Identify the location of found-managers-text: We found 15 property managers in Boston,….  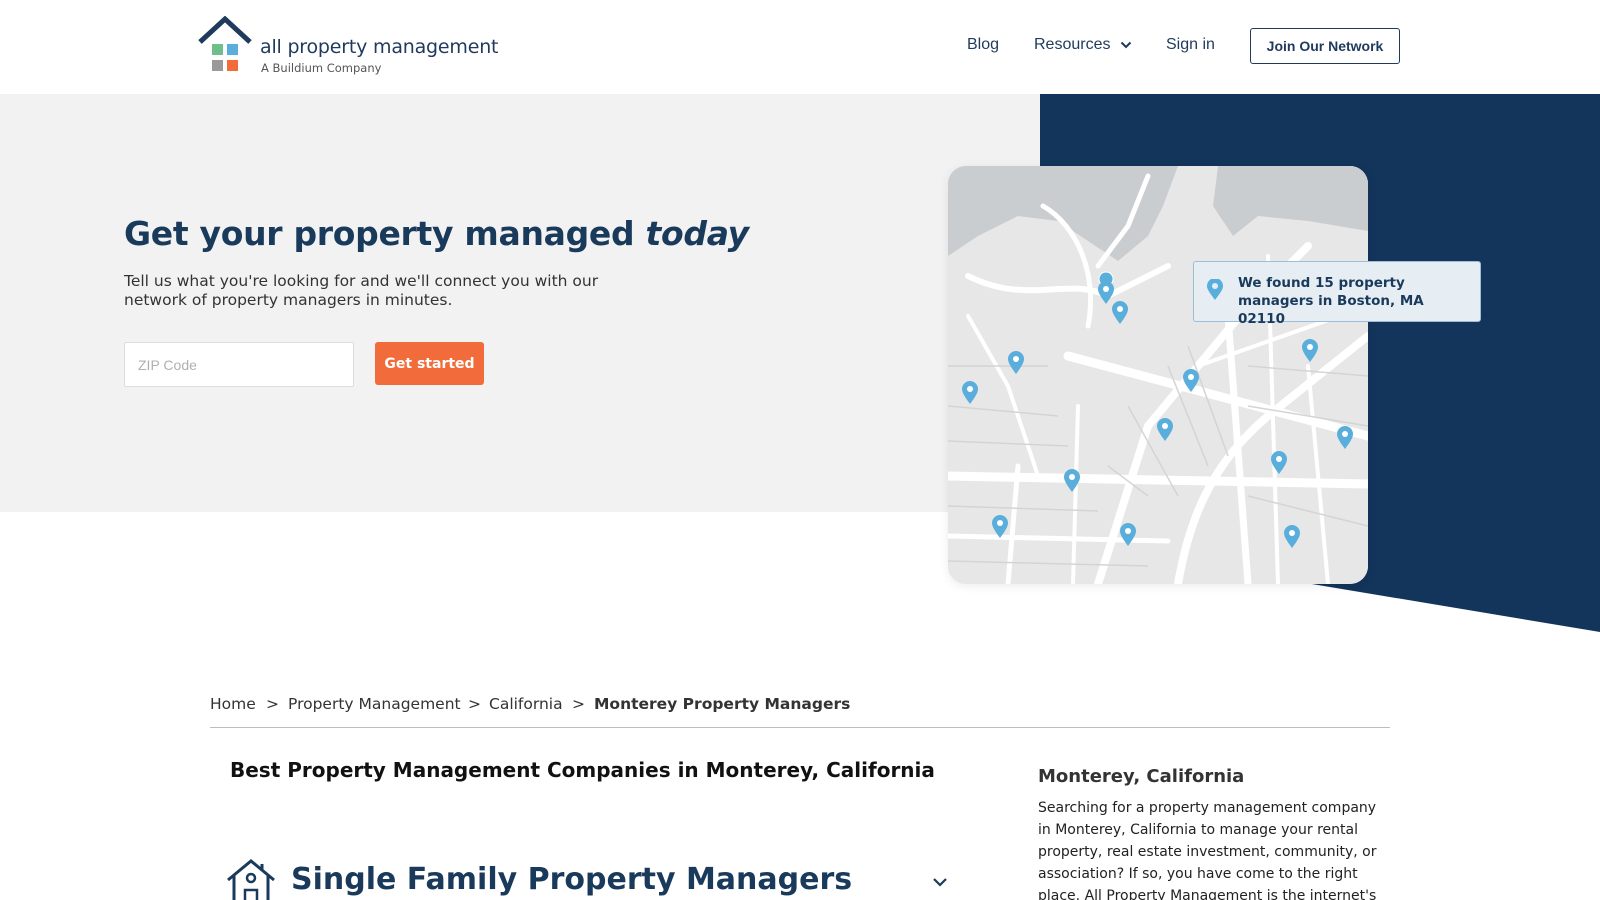
(1331, 301).